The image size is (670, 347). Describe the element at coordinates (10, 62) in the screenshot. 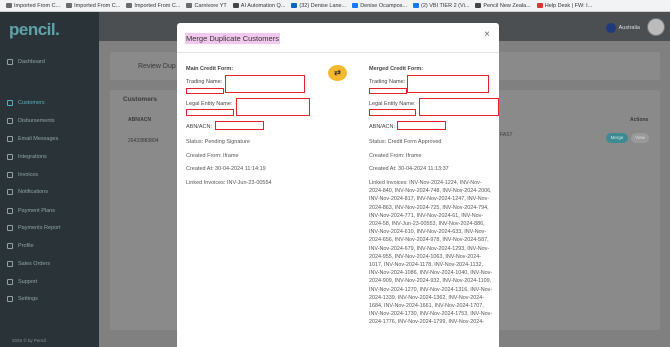

I see `dashboard-icon` at that location.